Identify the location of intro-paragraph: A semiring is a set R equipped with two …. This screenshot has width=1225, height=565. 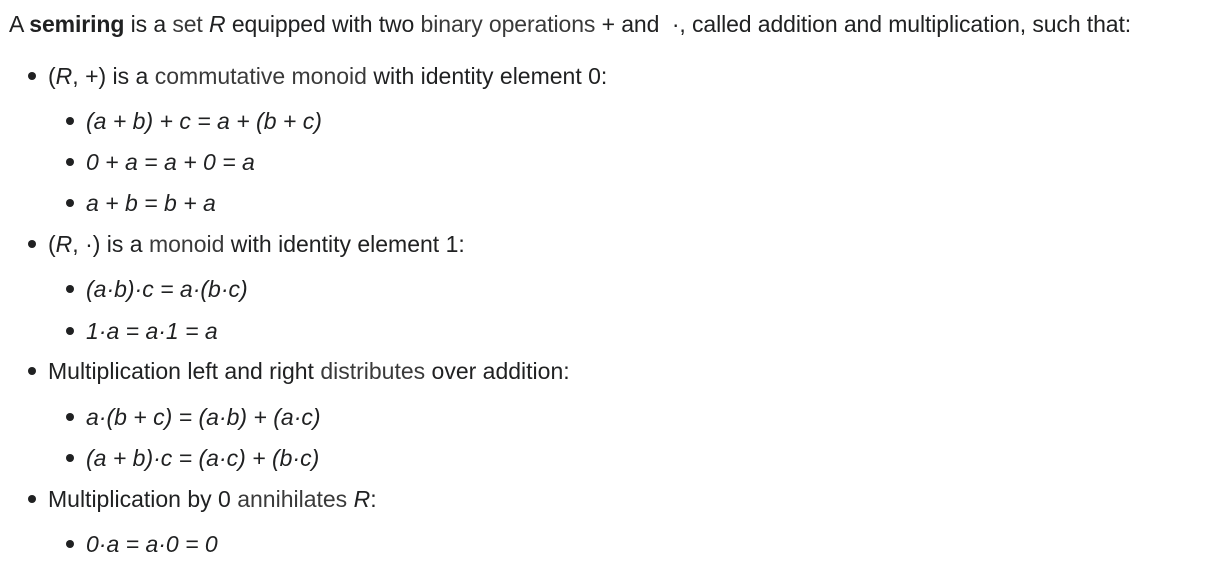
(570, 25).